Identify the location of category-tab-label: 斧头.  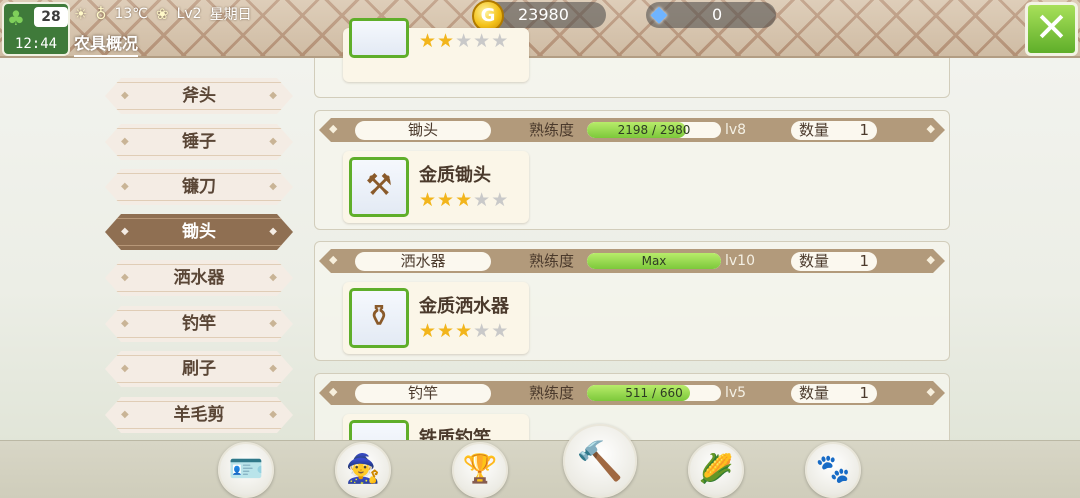
(199, 96).